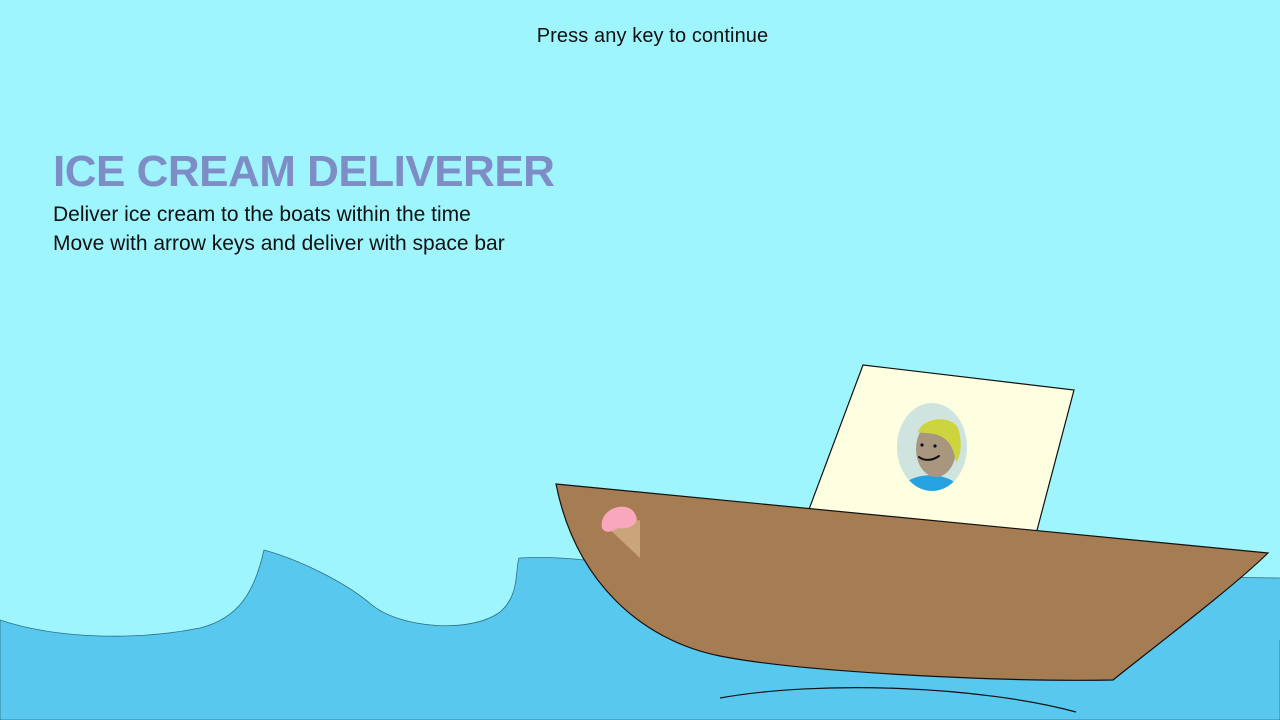 The height and width of the screenshot is (720, 1280). I want to click on press-any-key-prompt: Press any key to continue, so click(652, 36).